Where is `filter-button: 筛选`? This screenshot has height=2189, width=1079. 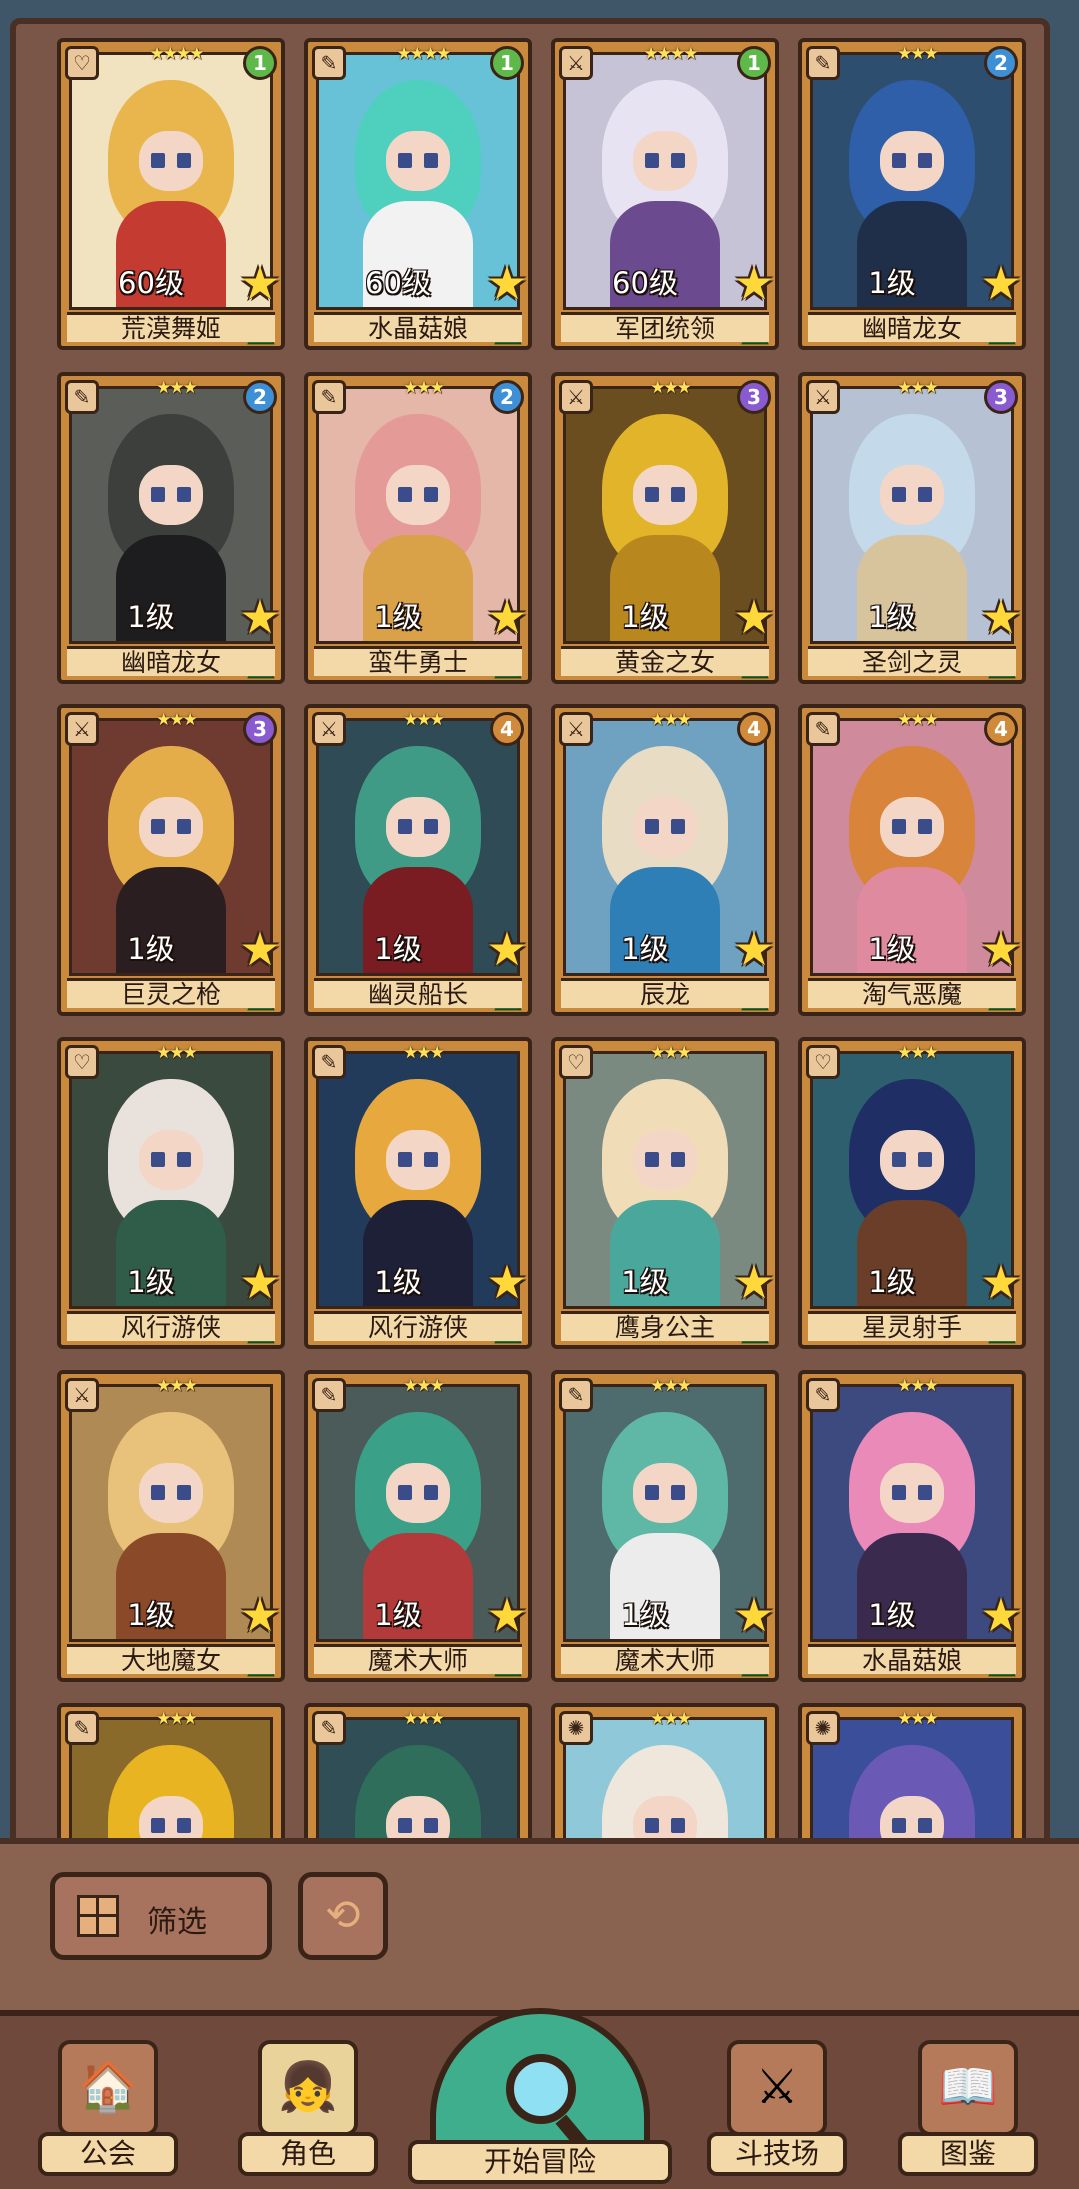 filter-button: 筛选 is located at coordinates (161, 1916).